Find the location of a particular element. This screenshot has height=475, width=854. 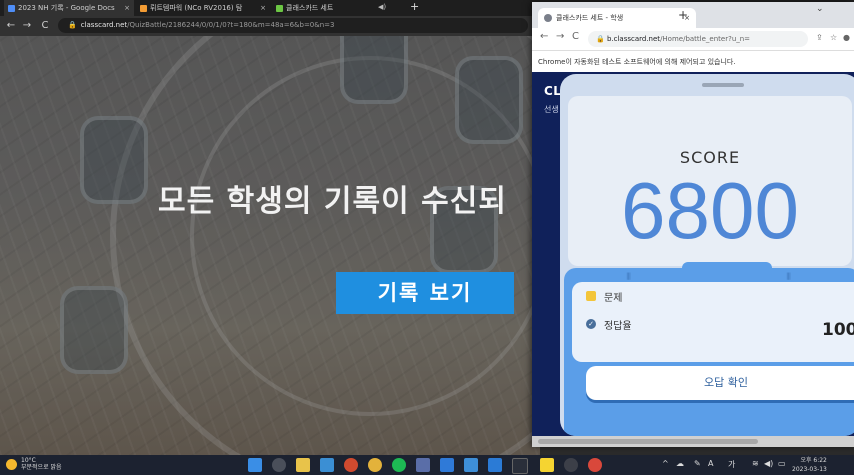

score-value: 6800 is located at coordinates (710, 210).